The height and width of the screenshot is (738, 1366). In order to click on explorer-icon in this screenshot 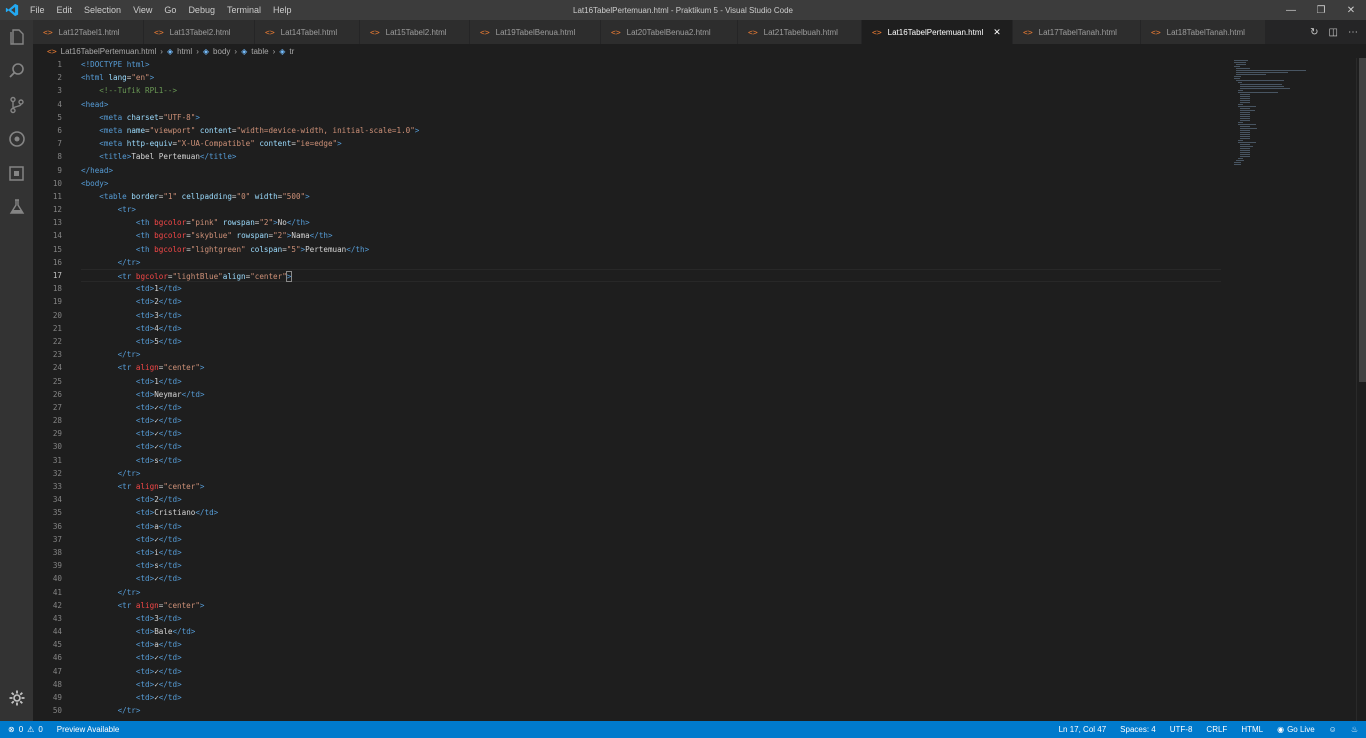, I will do `click(16, 37)`.